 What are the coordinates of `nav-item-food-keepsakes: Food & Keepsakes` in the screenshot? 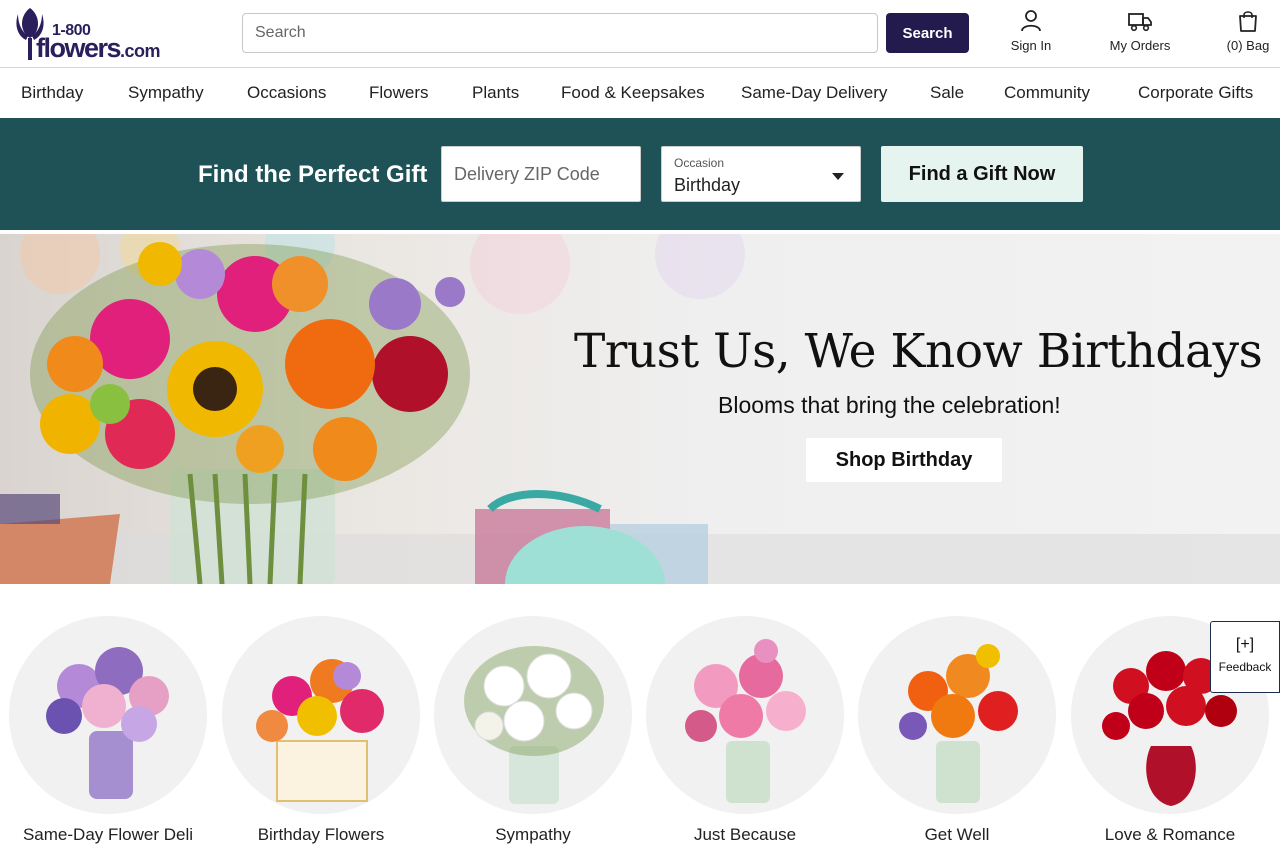 It's located at (633, 93).